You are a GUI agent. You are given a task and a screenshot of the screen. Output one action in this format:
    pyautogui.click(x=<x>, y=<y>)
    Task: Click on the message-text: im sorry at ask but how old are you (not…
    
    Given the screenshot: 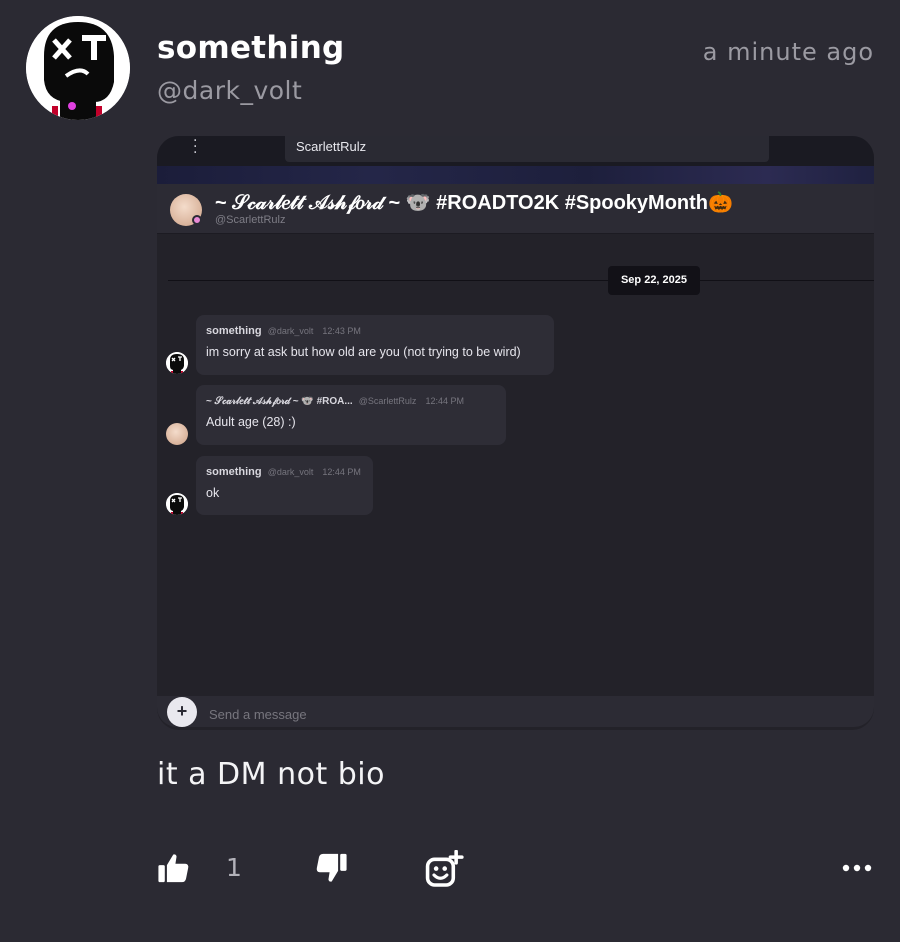 What is the action you would take?
    pyautogui.click(x=363, y=352)
    